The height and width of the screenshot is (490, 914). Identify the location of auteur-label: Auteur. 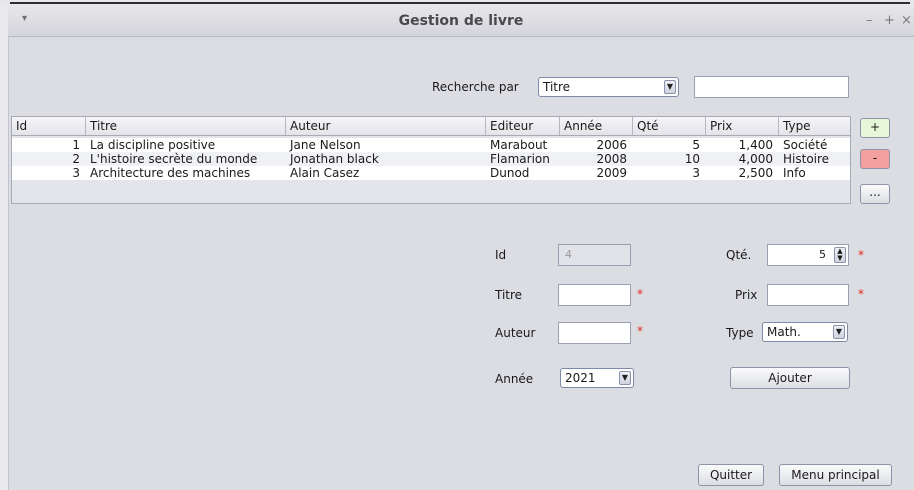
(515, 333).